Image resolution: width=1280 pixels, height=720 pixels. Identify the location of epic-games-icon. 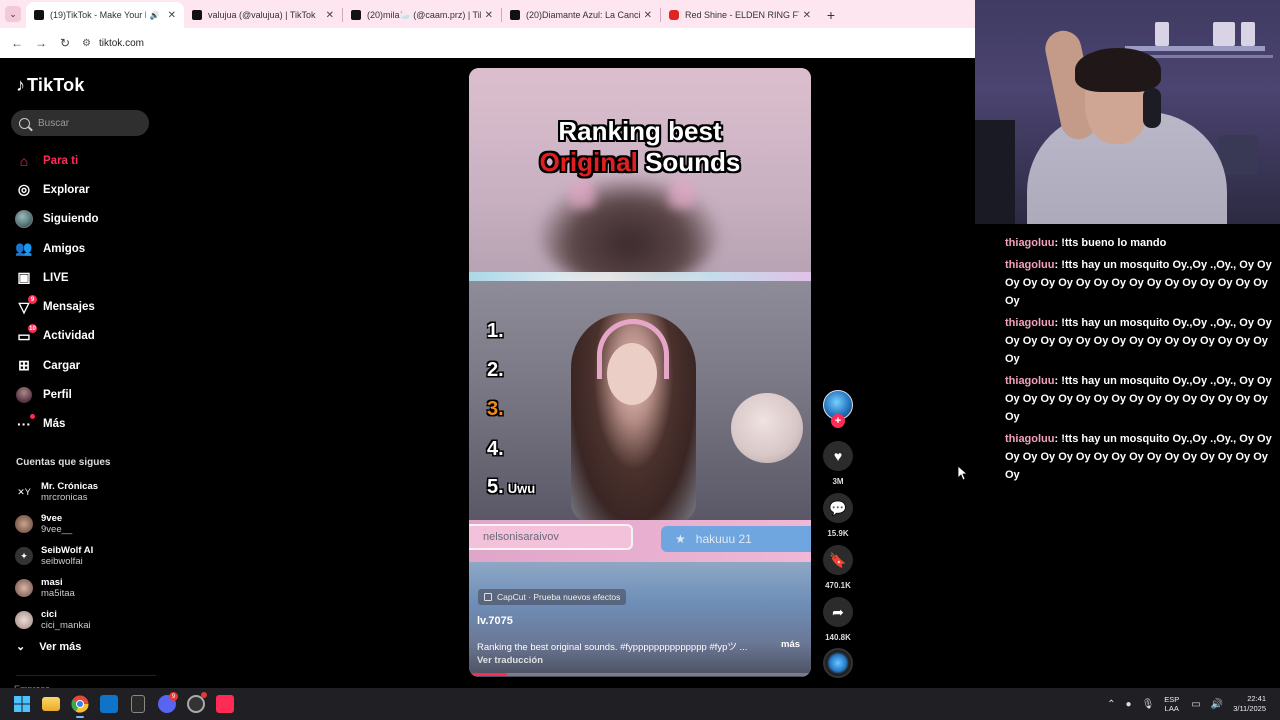
(138, 704).